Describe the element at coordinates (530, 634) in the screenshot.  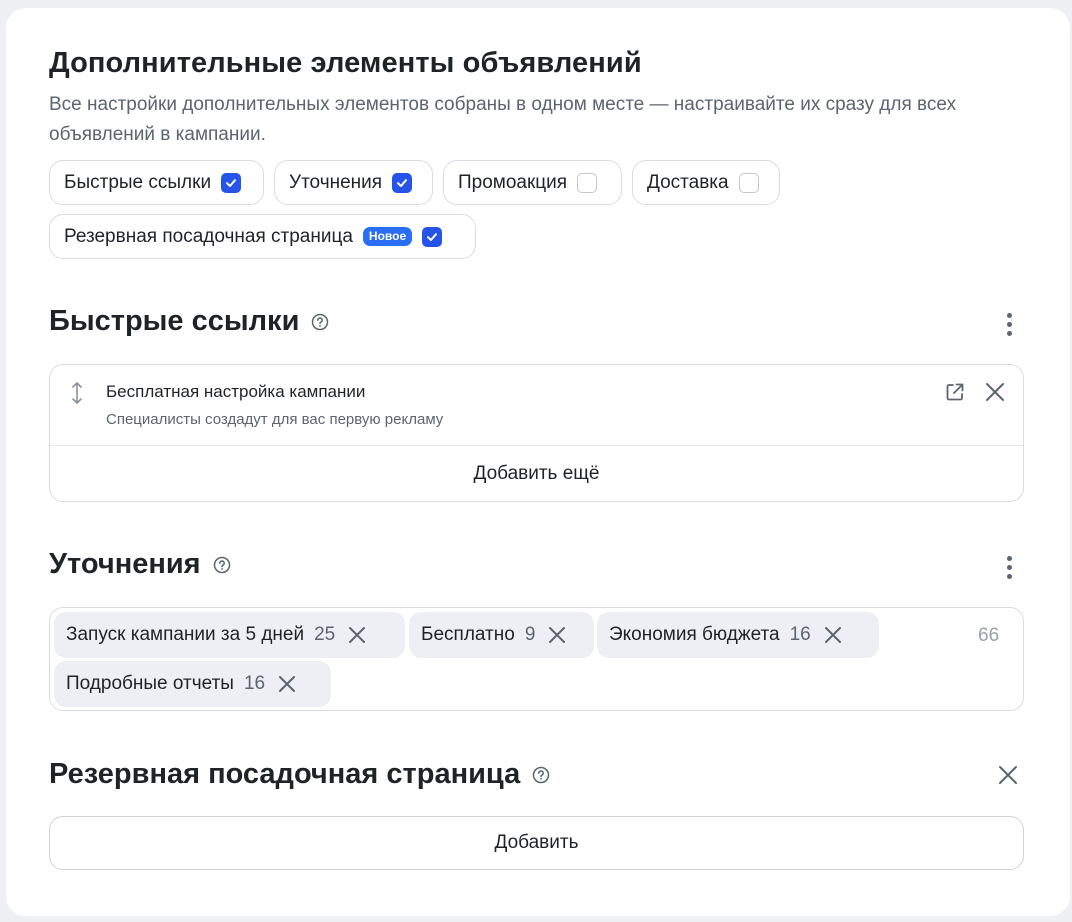
I see `tag-count: 9` at that location.